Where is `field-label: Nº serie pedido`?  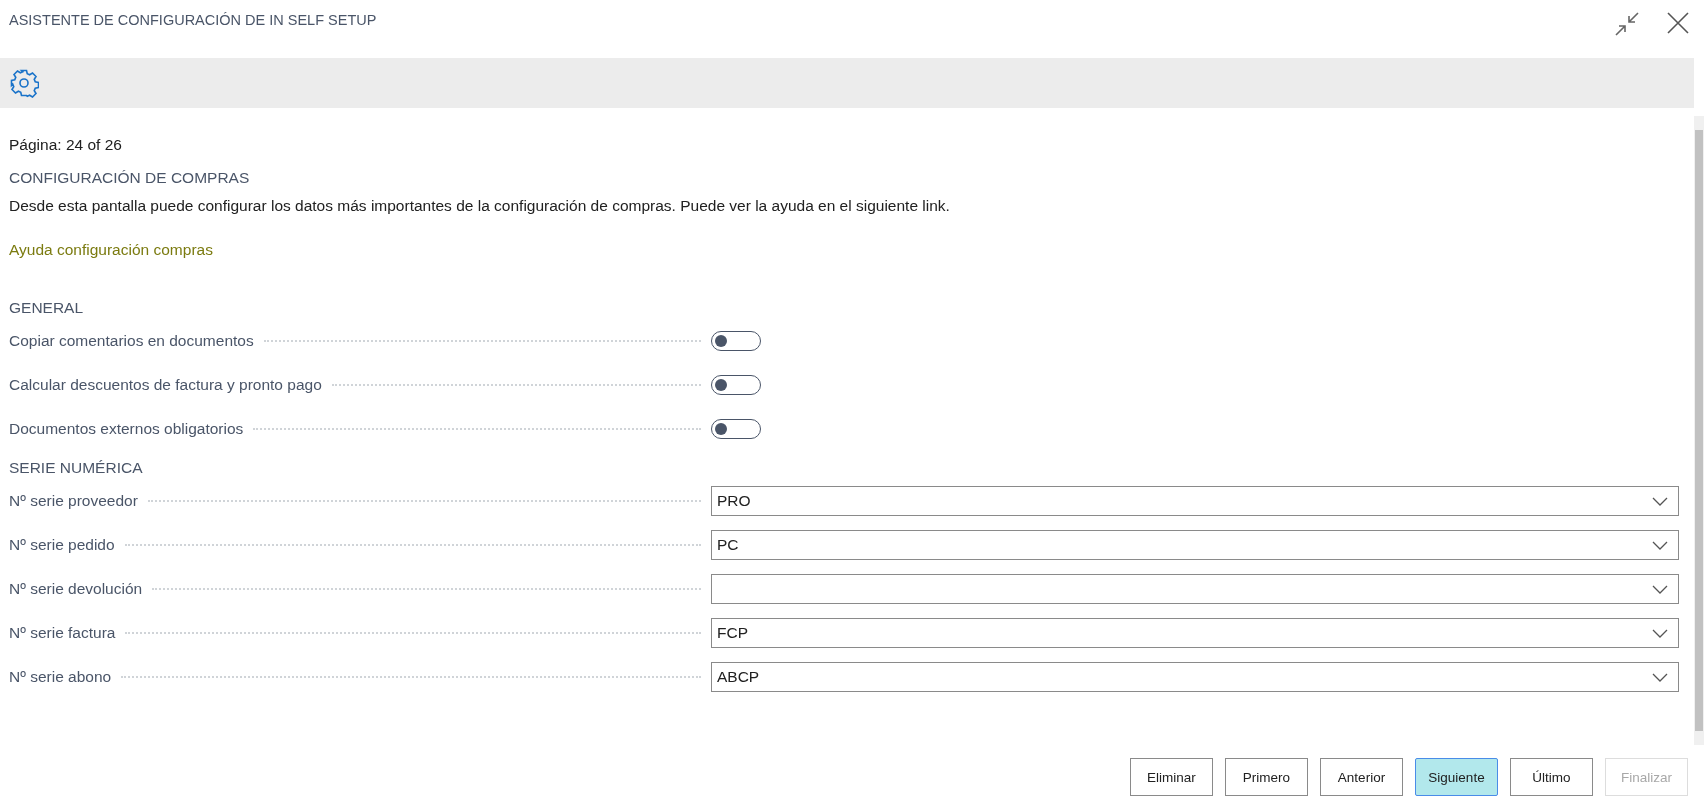 field-label: Nº serie pedido is located at coordinates (62, 545).